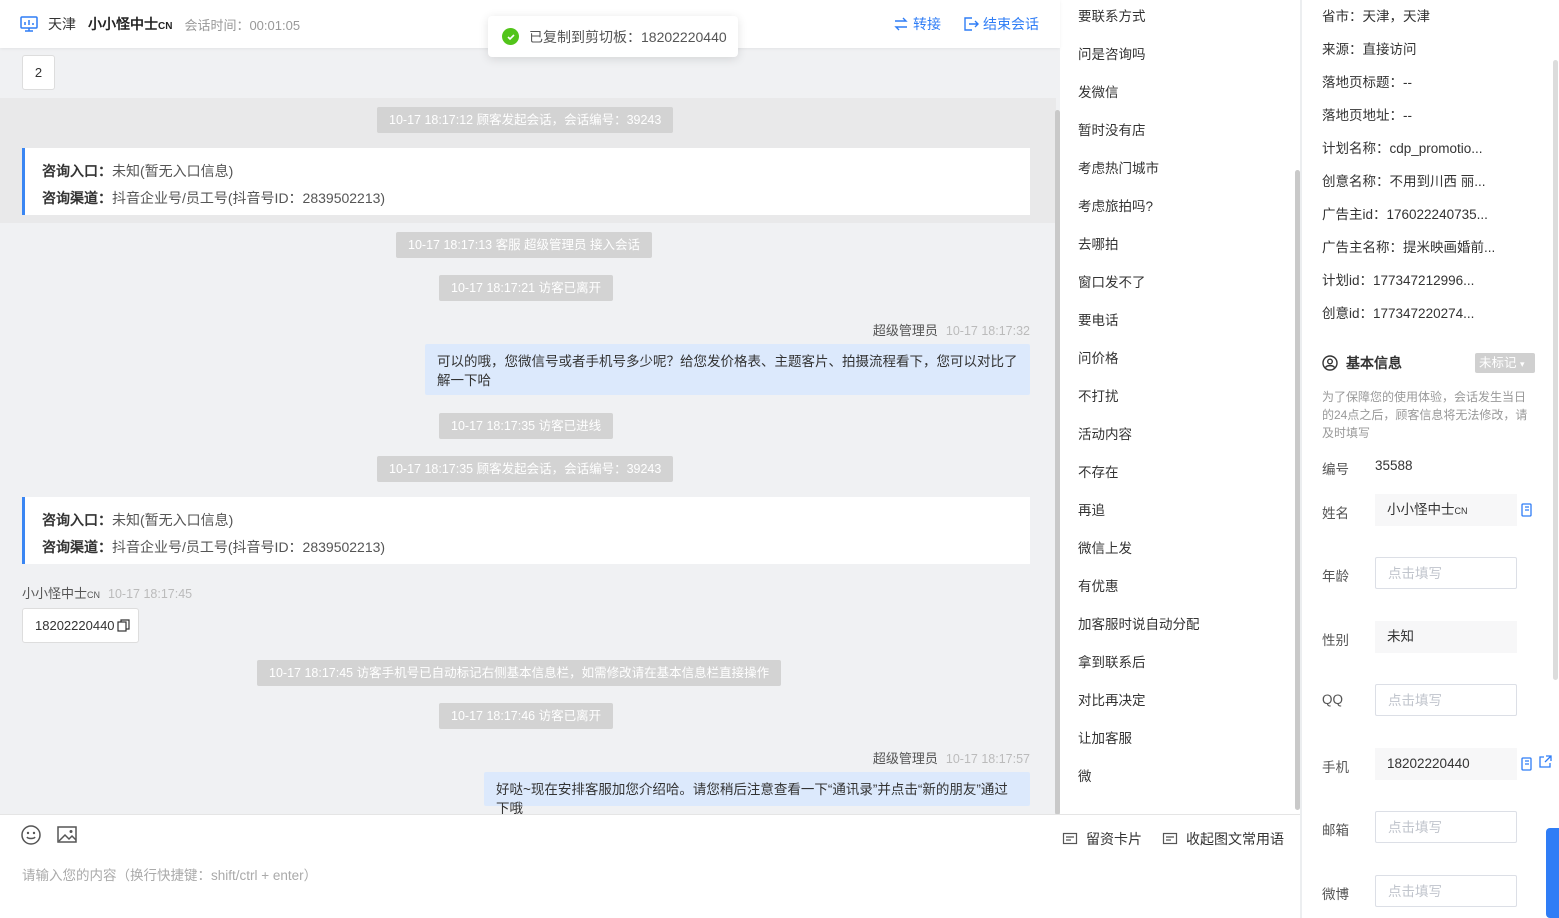 The image size is (1559, 918). I want to click on system-message: 10-17 18:17:46 访客已离开, so click(526, 716).